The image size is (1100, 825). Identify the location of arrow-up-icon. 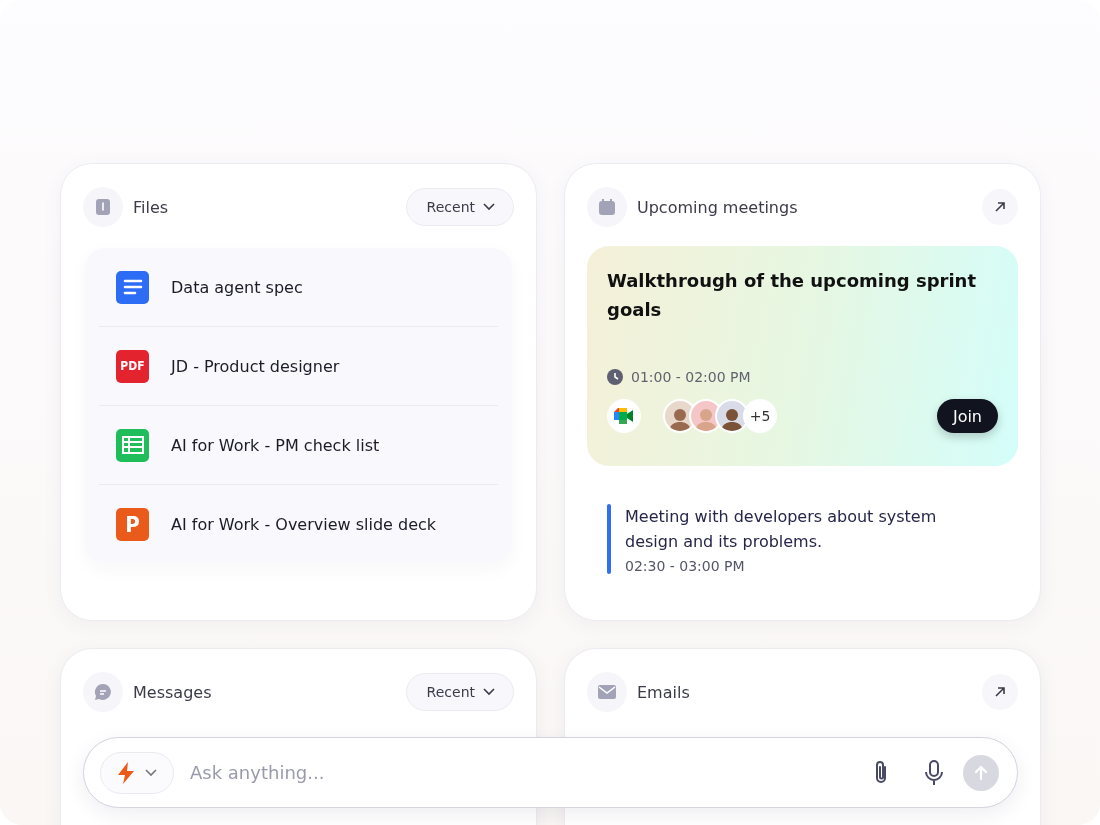
(981, 772).